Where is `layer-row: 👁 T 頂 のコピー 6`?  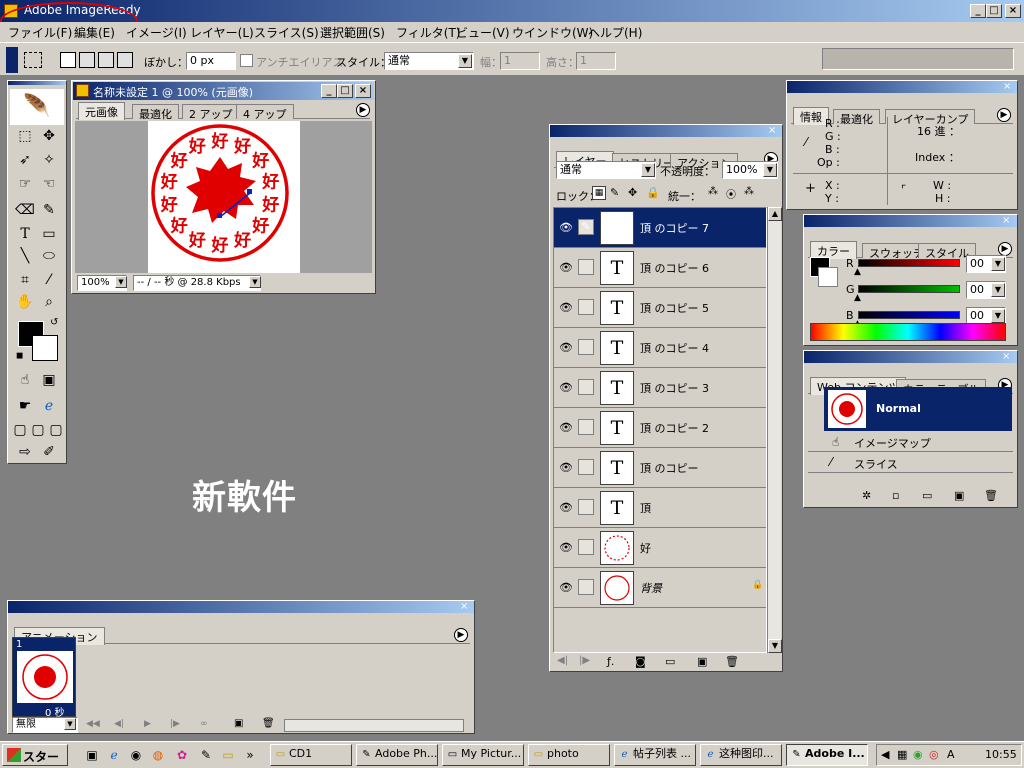
layer-row: 👁 T 頂 のコピー 6 is located at coordinates (660, 268).